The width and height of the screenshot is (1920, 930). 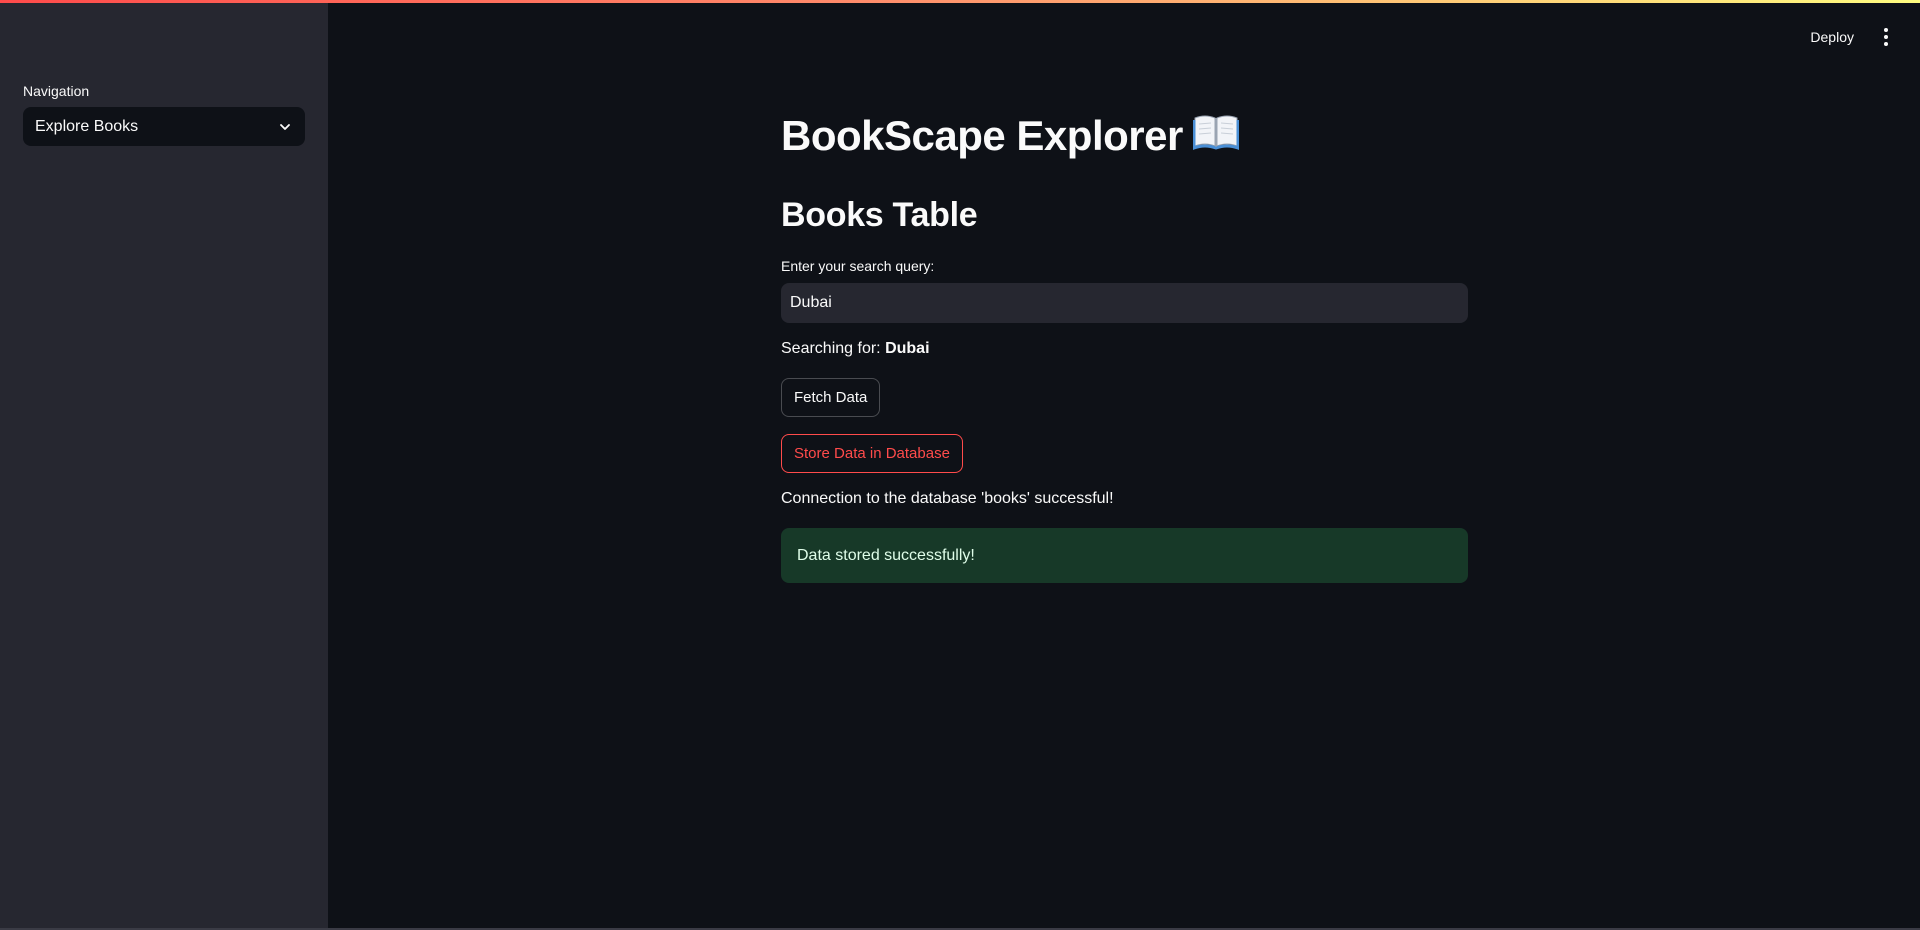 What do you see at coordinates (56, 91) in the screenshot?
I see `navigation-label: Navigation` at bounding box center [56, 91].